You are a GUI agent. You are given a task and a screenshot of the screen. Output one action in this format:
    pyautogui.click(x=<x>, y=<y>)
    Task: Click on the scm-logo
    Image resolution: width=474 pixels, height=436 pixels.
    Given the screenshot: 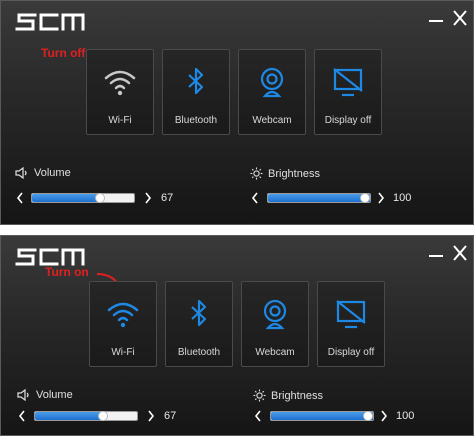 What is the action you would take?
    pyautogui.click(x=50, y=22)
    